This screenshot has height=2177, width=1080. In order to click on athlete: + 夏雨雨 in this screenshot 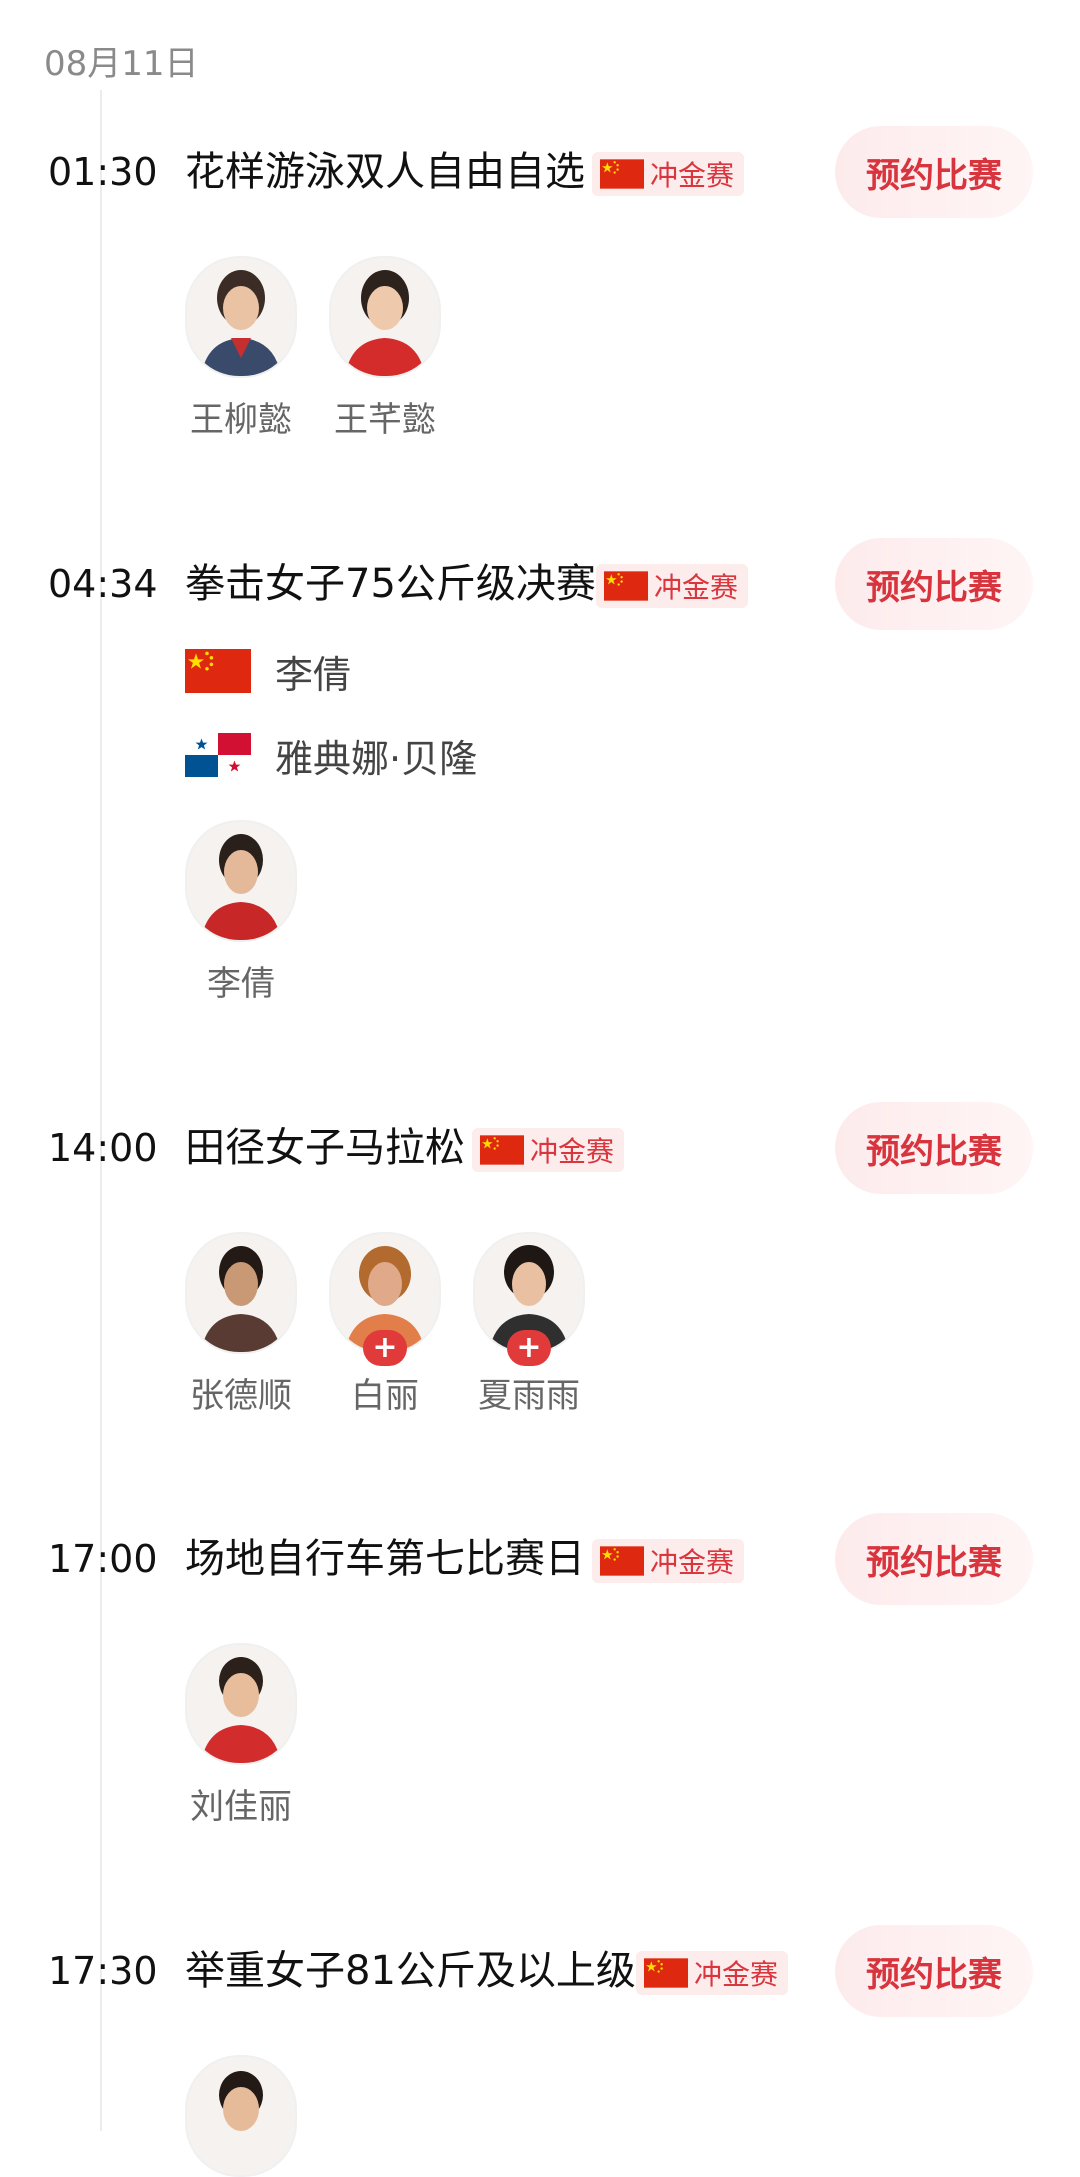, I will do `click(529, 1324)`.